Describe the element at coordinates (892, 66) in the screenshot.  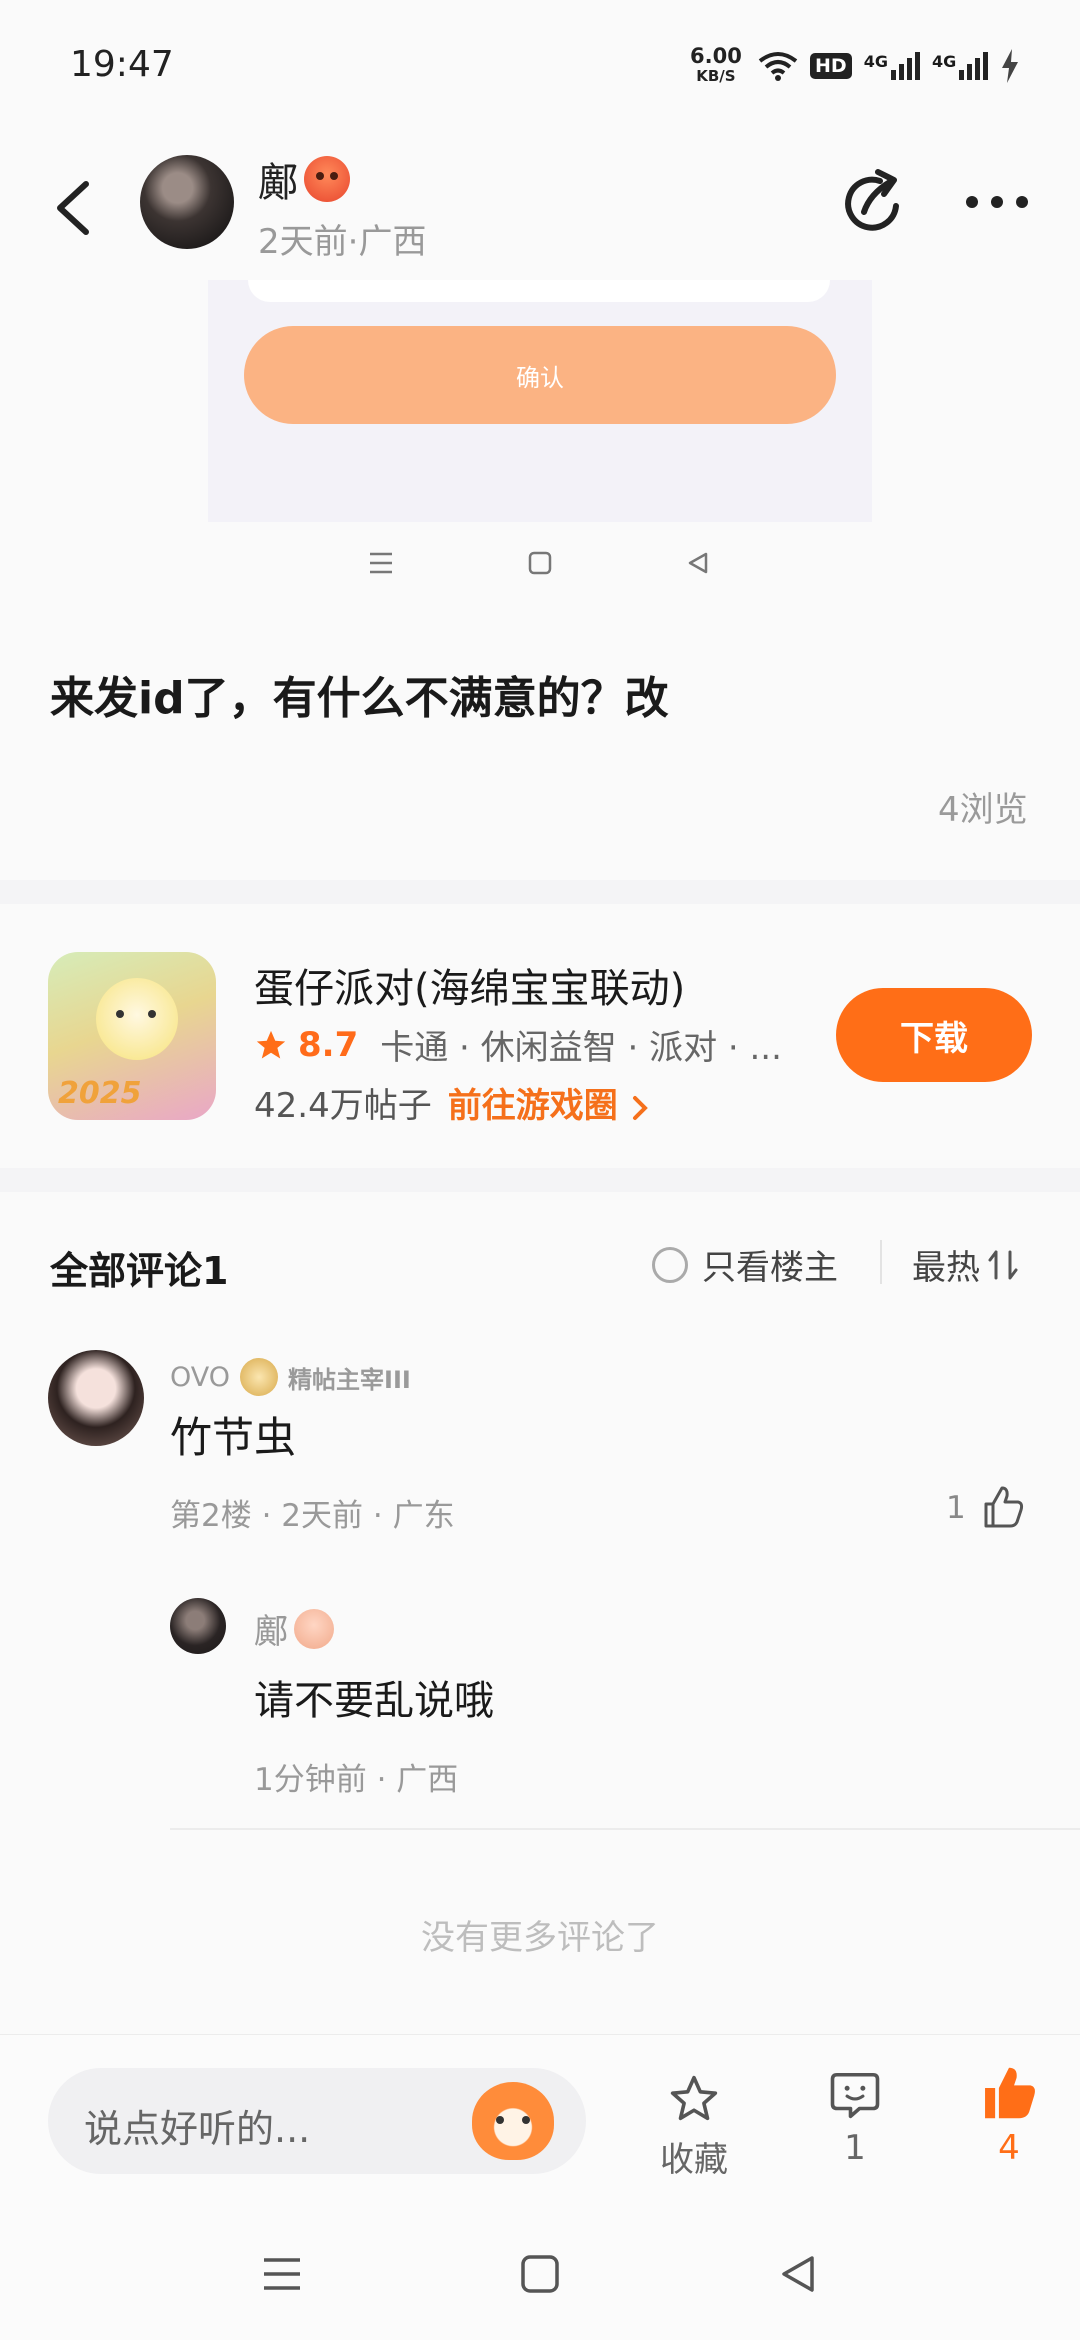
I see `signal-4g-icon: 4G` at that location.